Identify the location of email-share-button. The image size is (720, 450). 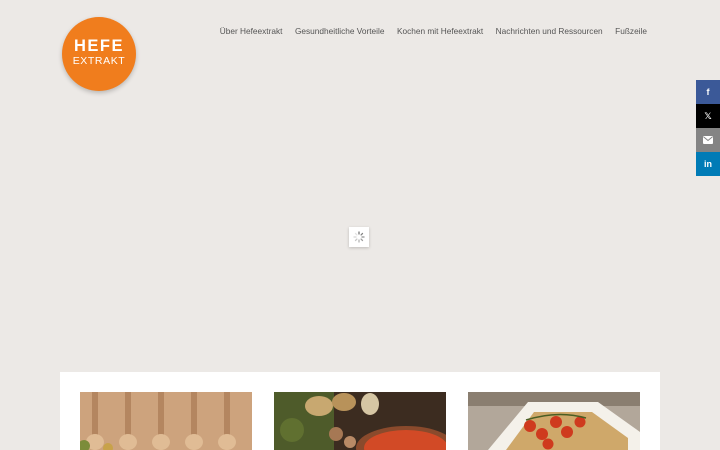
(708, 140).